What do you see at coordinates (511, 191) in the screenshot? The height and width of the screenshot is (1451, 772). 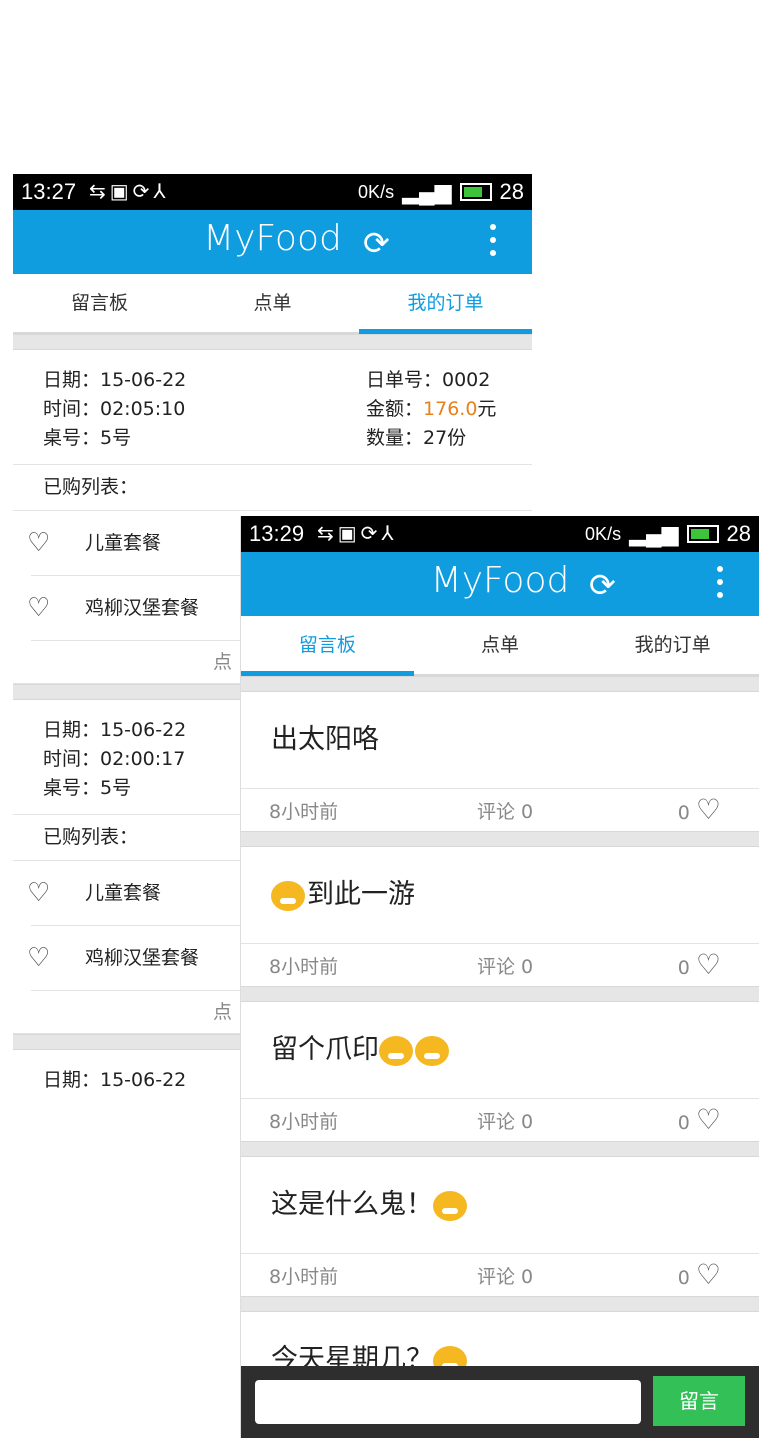 I see `battery-level: 28` at bounding box center [511, 191].